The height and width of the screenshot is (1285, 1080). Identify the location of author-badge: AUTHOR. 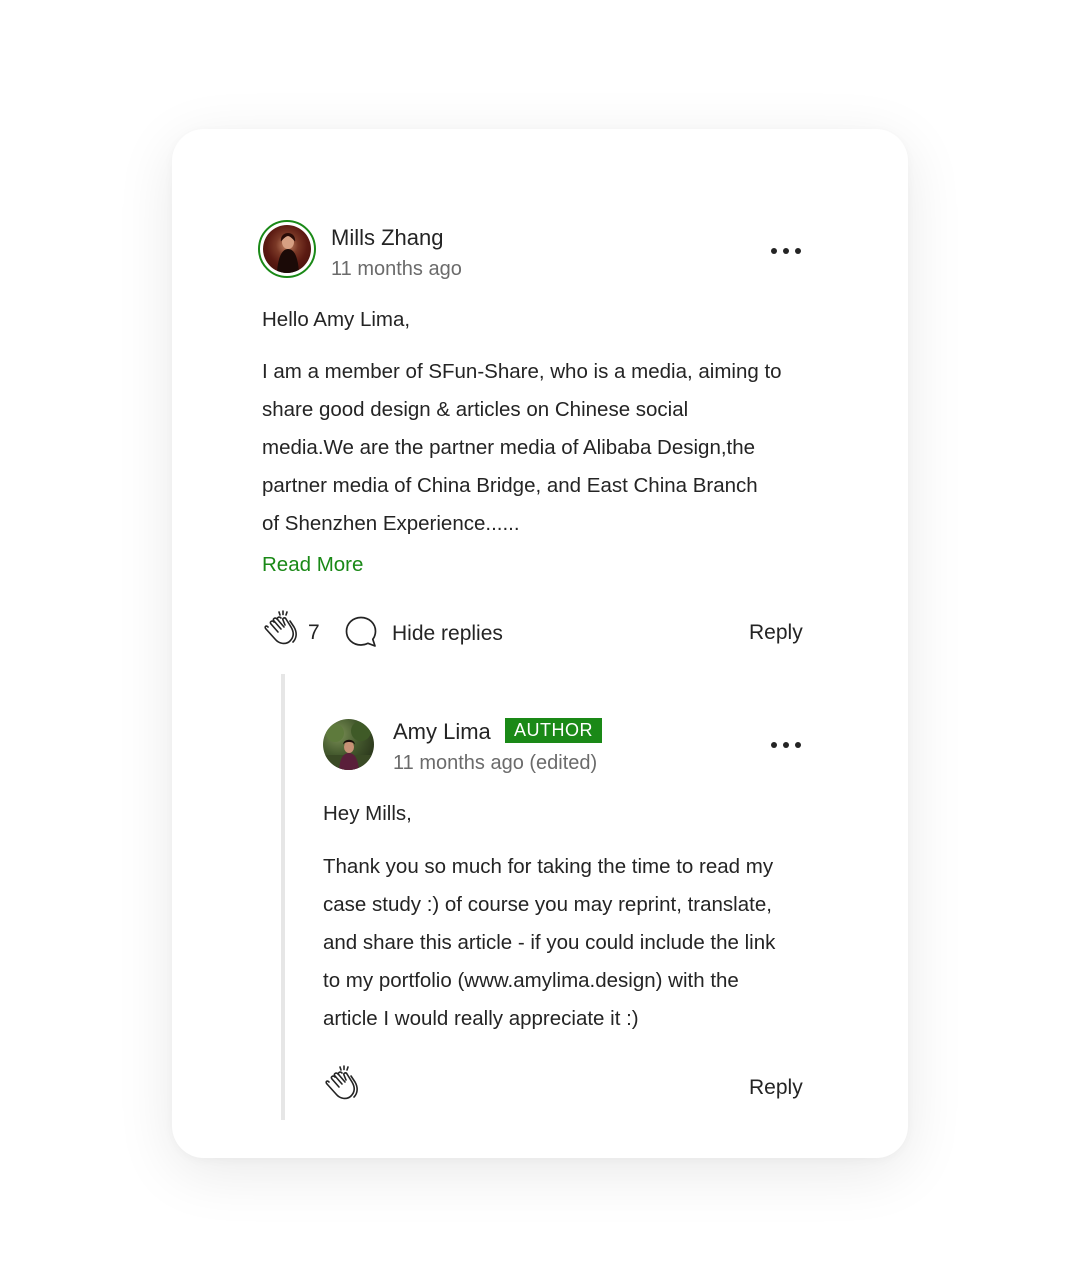
(553, 730).